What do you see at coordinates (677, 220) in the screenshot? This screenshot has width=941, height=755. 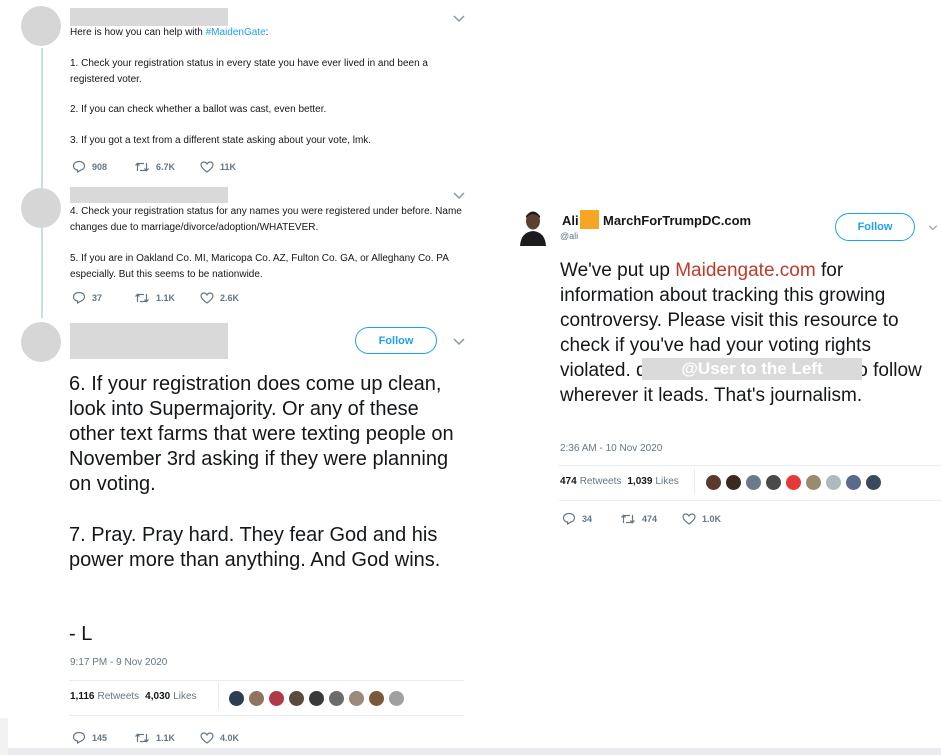 I see `display-name-site: MarchForTrumpDC.com` at bounding box center [677, 220].